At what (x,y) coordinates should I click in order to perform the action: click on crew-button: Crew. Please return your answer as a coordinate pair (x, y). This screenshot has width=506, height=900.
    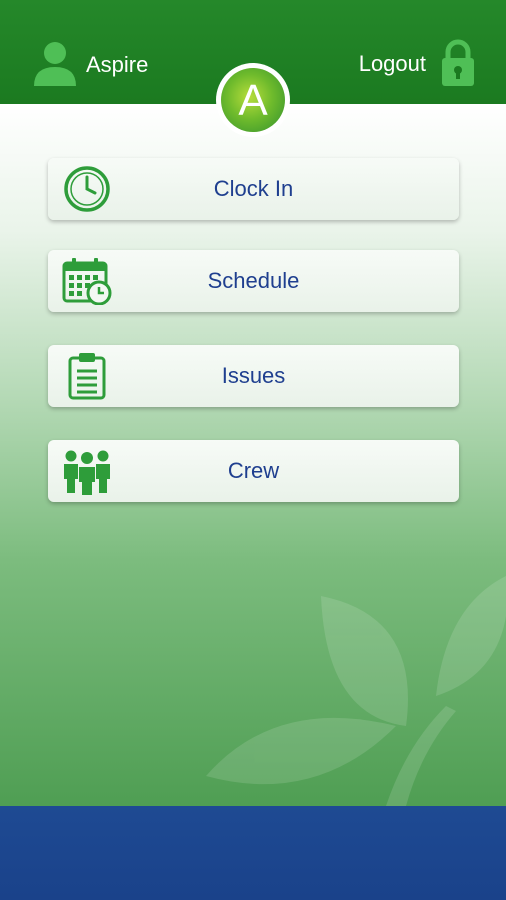
    Looking at the image, I should click on (253, 471).